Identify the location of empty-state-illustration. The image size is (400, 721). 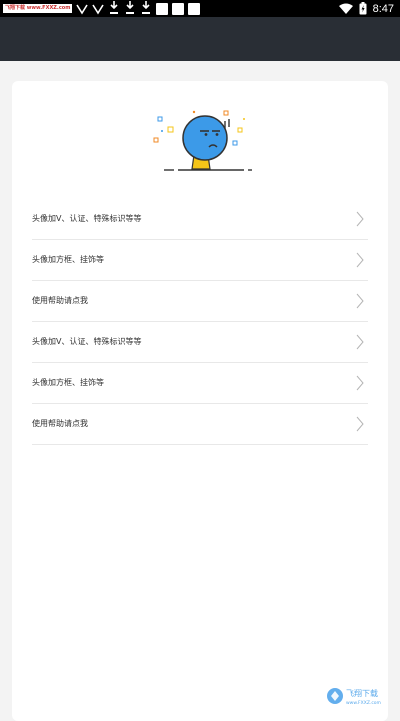
(202, 140).